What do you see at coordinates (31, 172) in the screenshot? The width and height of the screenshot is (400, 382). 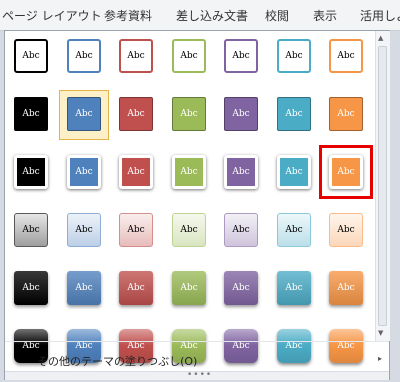 I see `style-cell-fill-white-frame-1: Abc` at bounding box center [31, 172].